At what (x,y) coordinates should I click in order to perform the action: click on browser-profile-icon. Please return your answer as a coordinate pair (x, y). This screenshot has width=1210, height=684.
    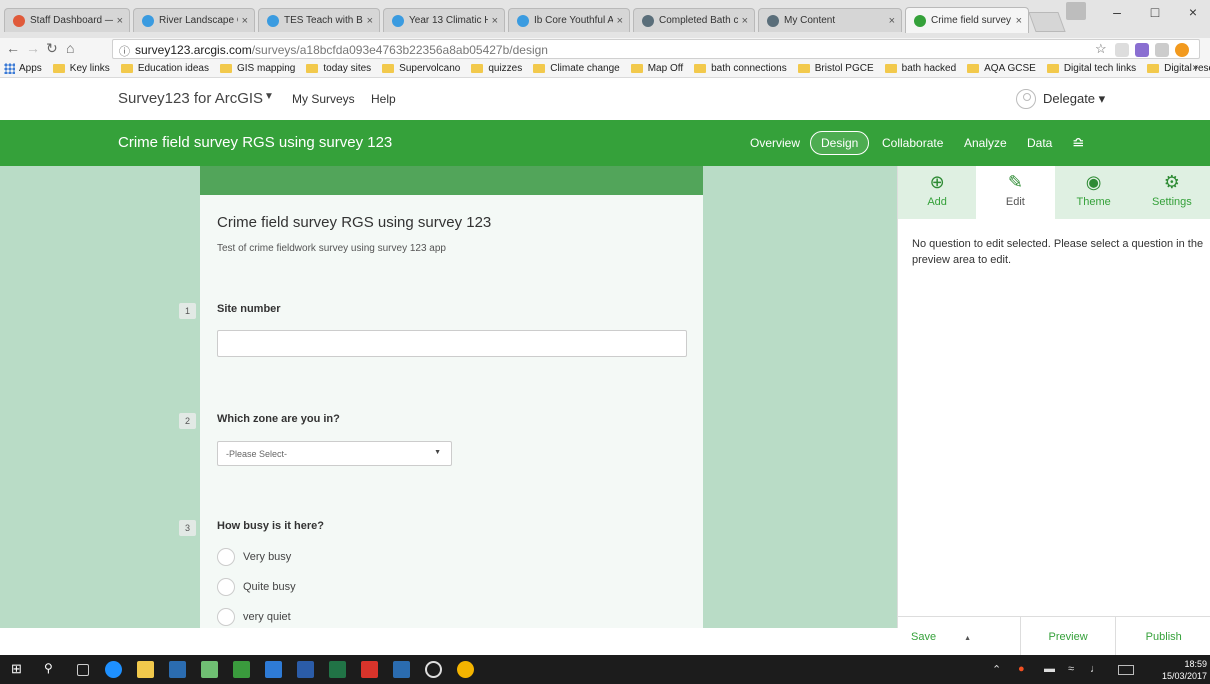
    Looking at the image, I should click on (1076, 11).